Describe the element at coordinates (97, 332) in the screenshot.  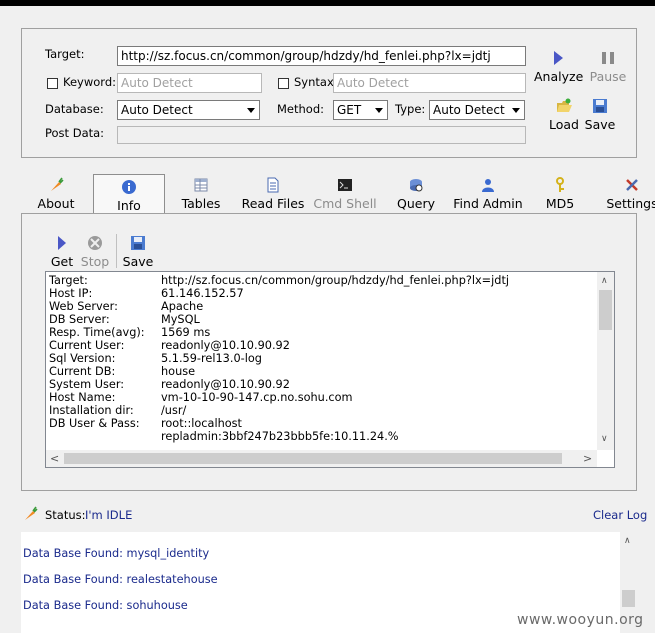
I see `info-key: Resp. Time(avg):` at that location.